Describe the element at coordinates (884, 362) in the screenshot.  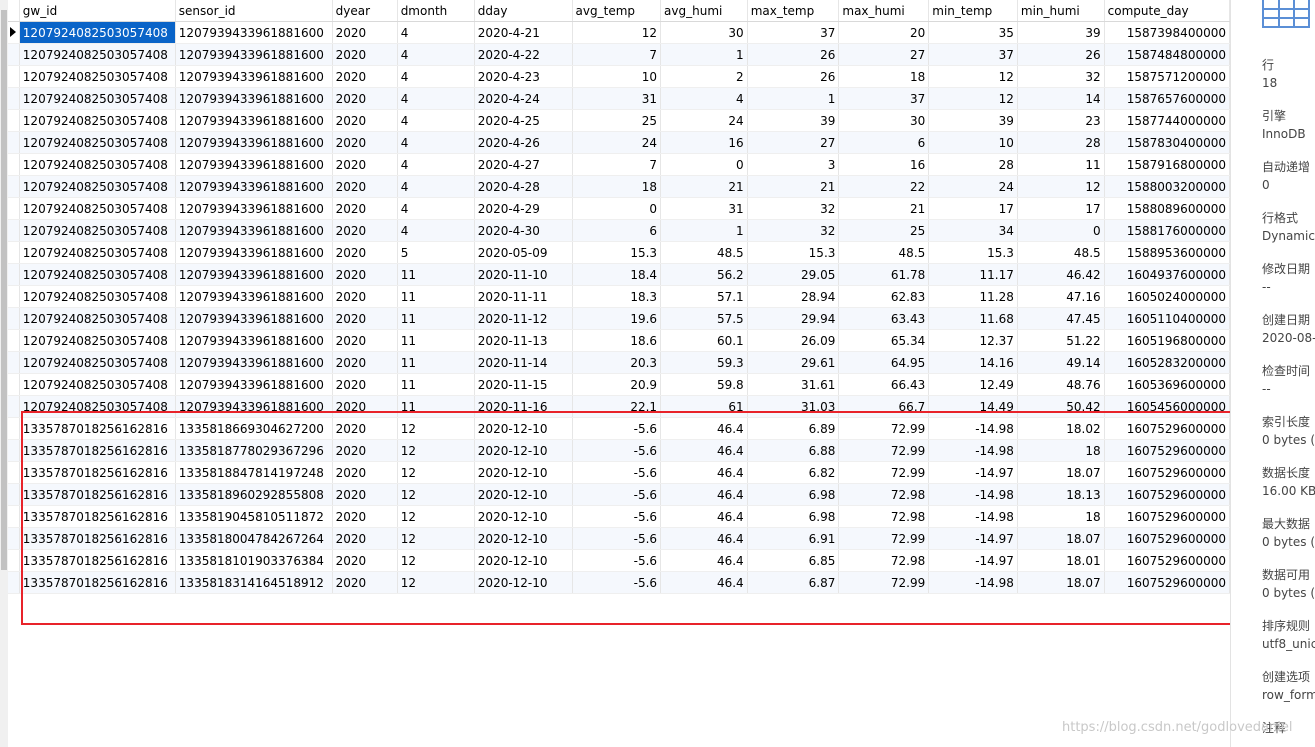
I see `cell-max-humi: 64.95` at that location.